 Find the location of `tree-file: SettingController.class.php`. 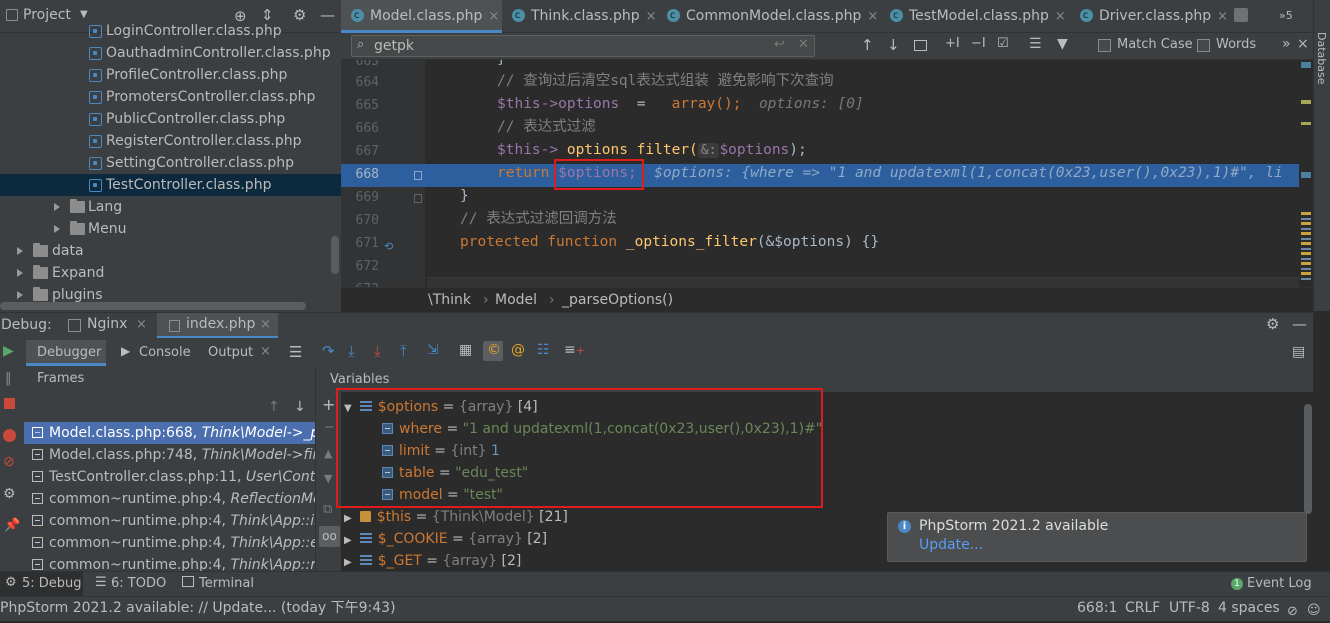

tree-file: SettingController.class.php is located at coordinates (170, 163).